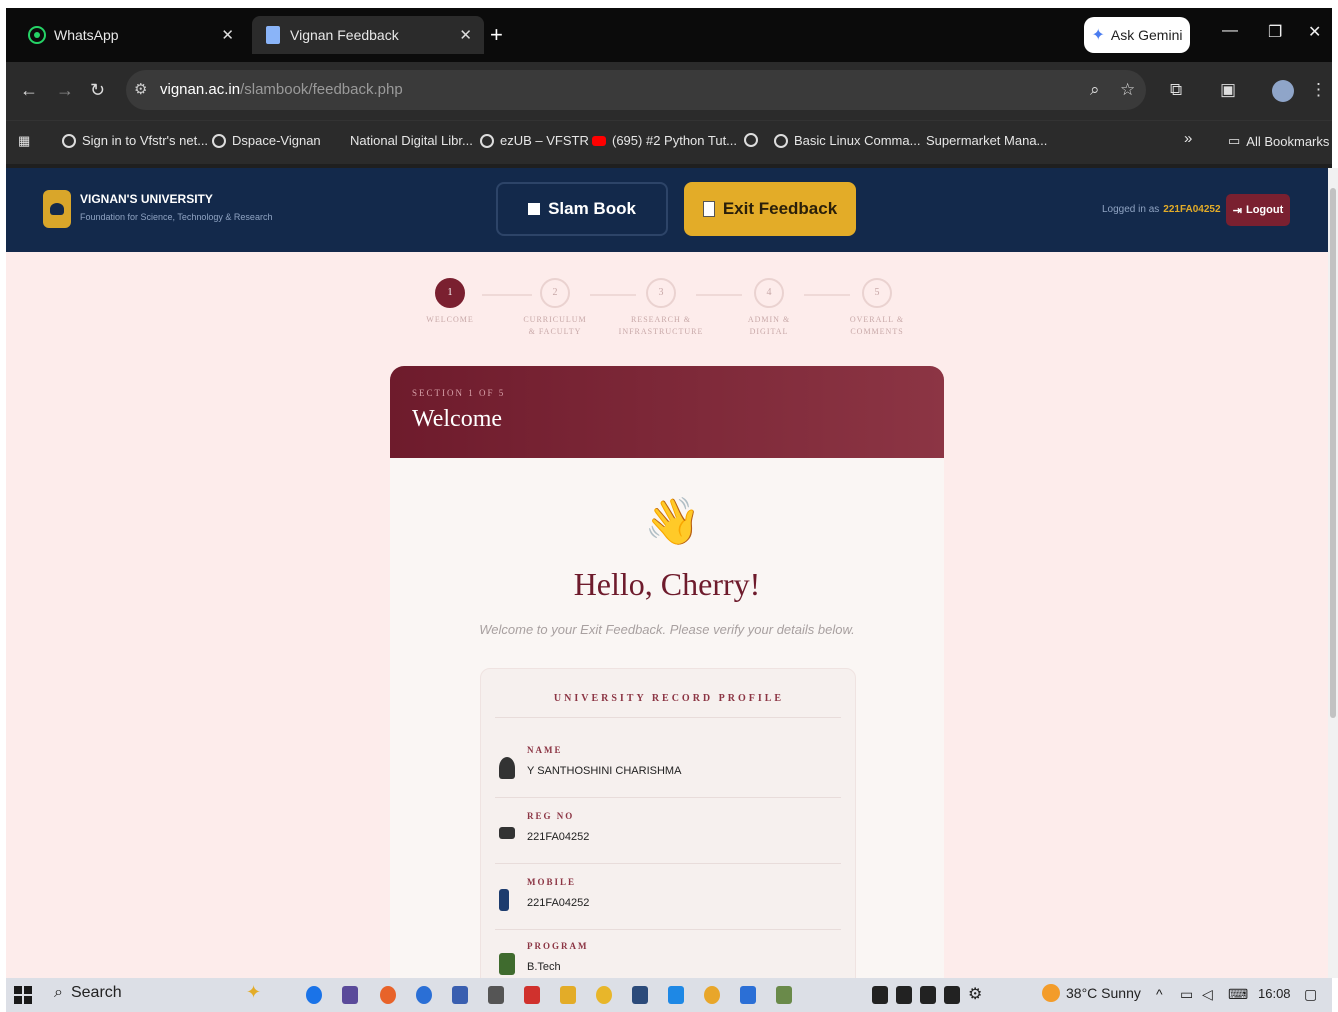 This screenshot has height=1012, width=1338. What do you see at coordinates (130, 35) in the screenshot?
I see `tab-whatsapp: WhatsApp ✕` at bounding box center [130, 35].